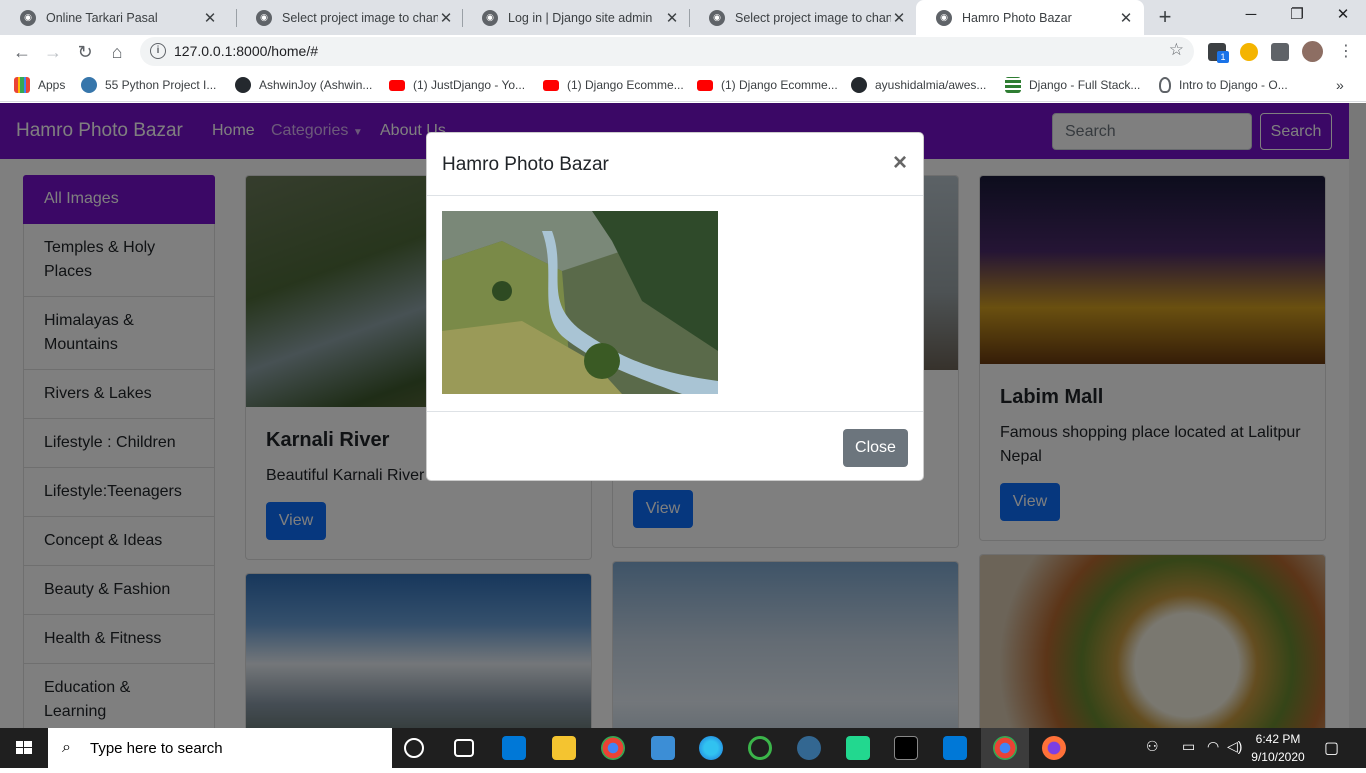  Describe the element at coordinates (246, 51) in the screenshot. I see `url-text: 127.0.0.1:8000/home/#` at that location.